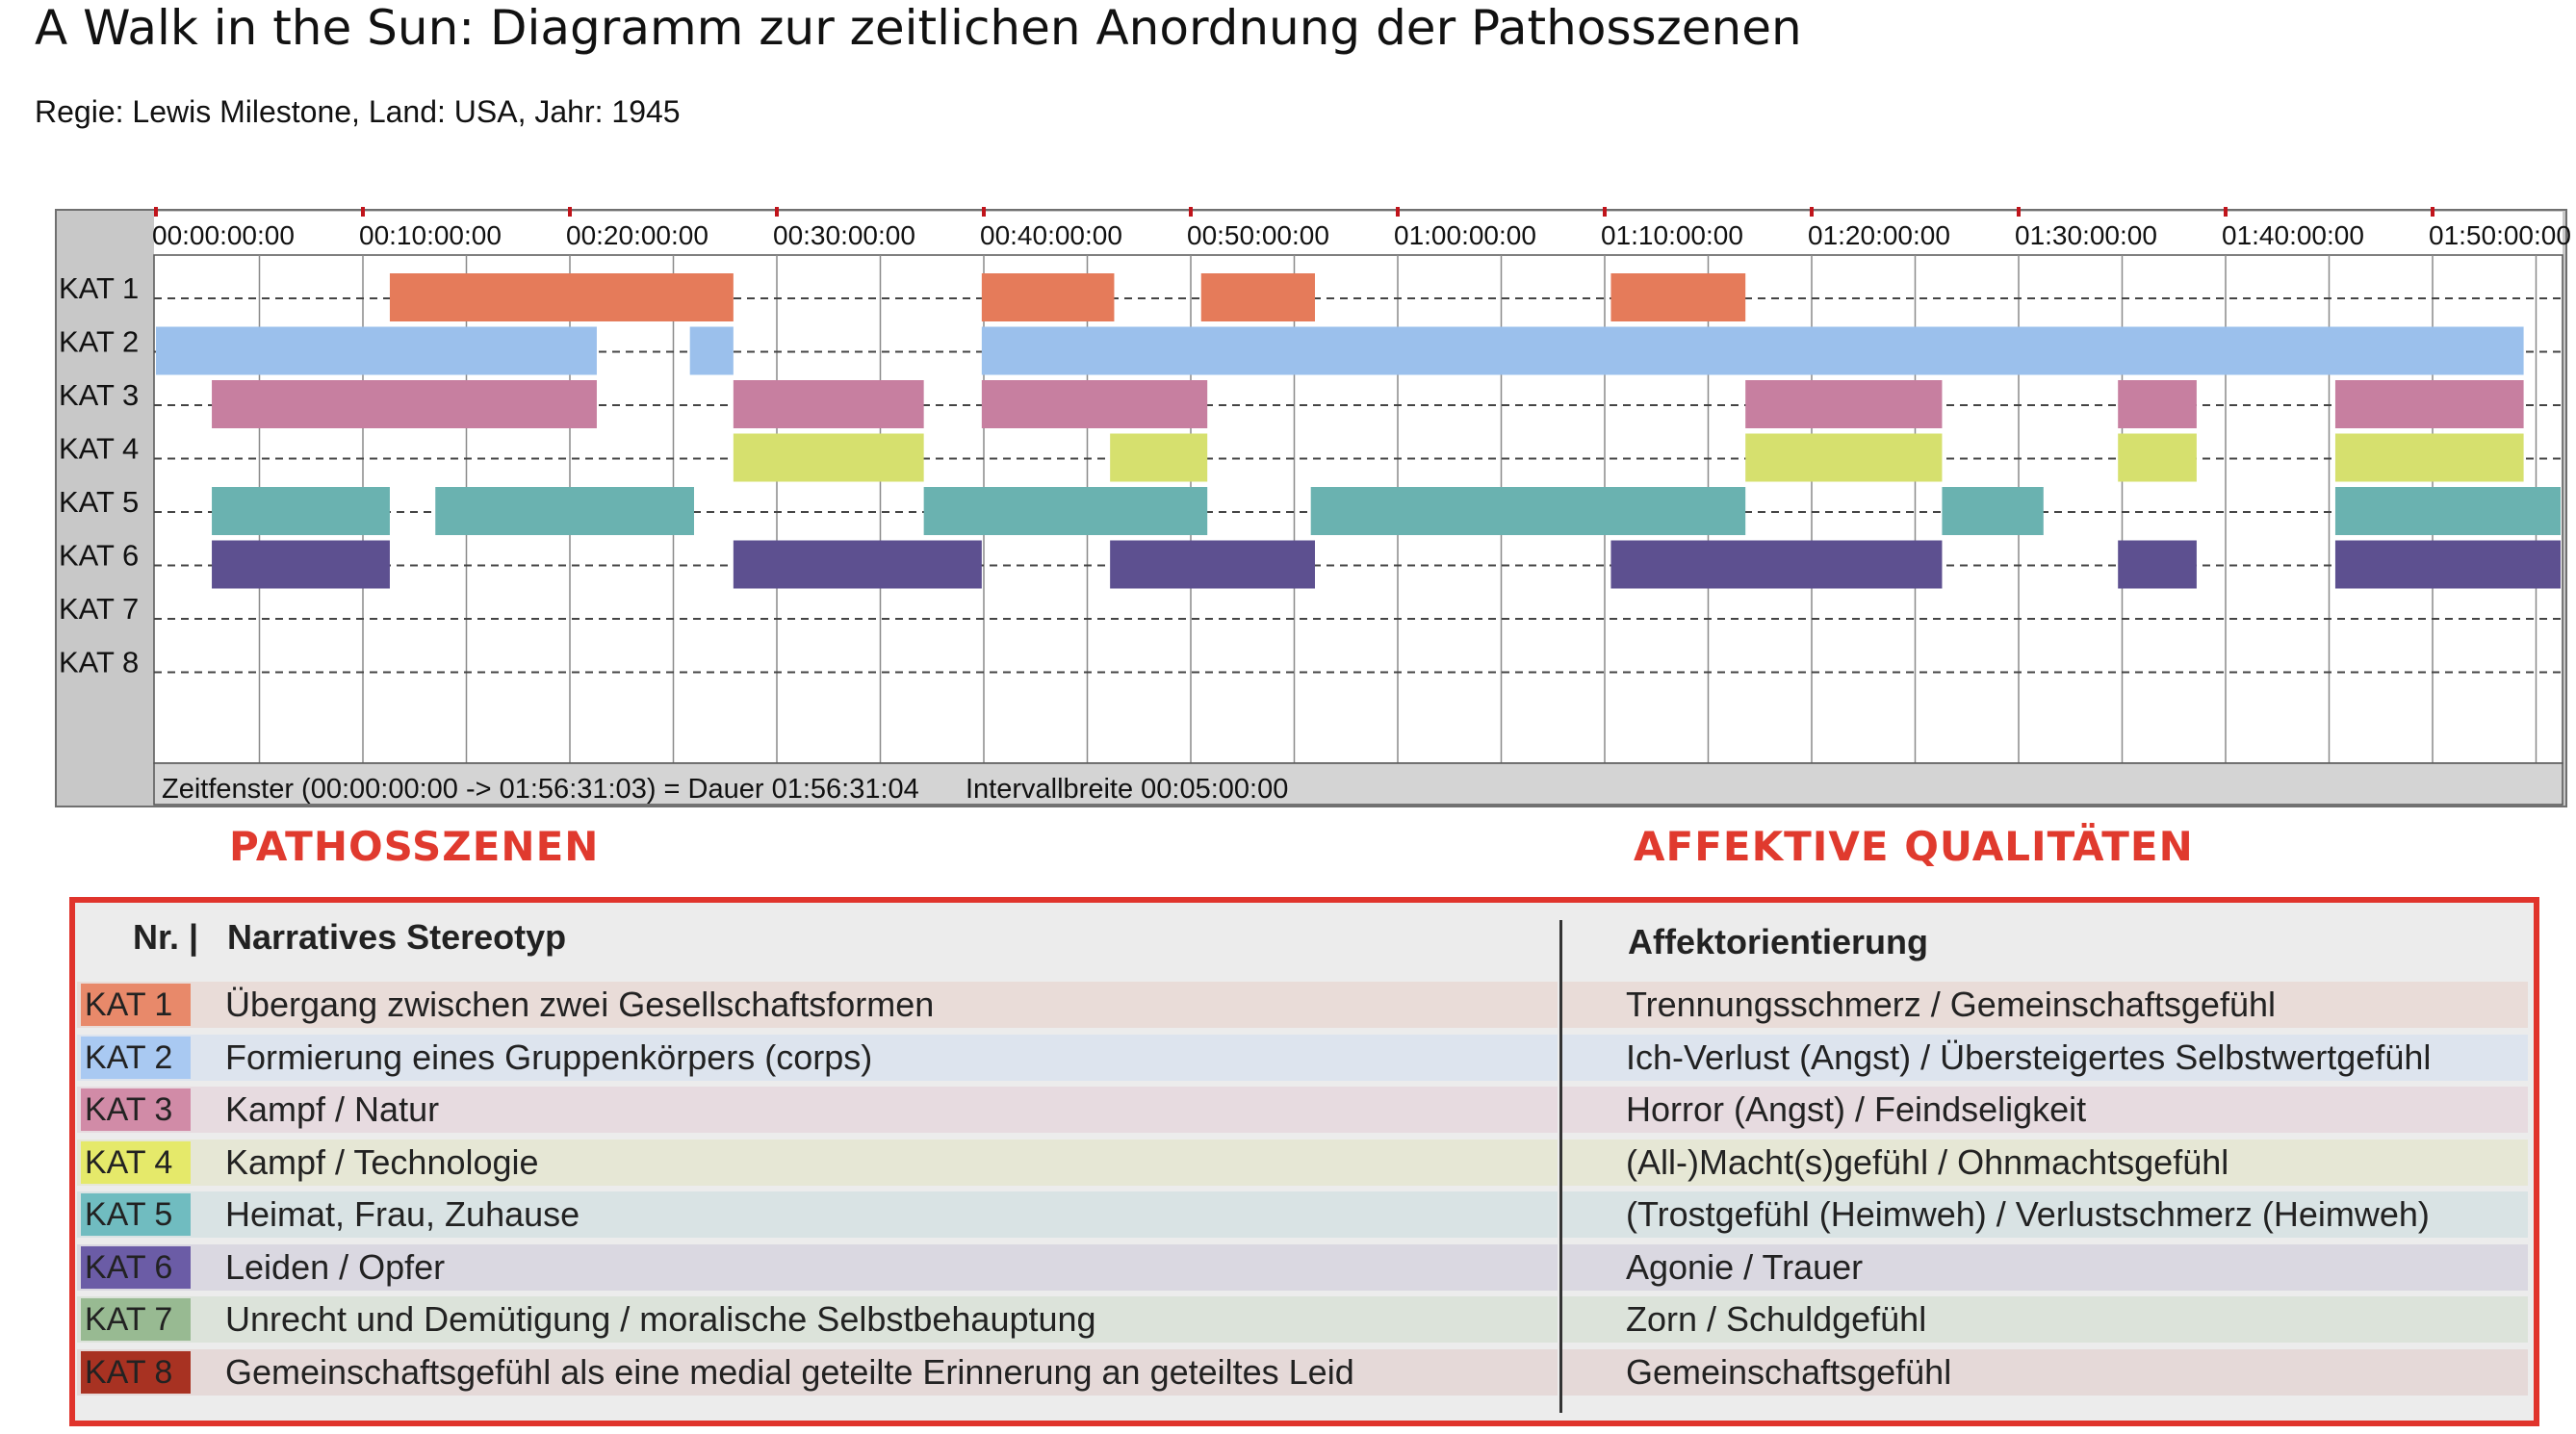 The width and height of the screenshot is (2576, 1434). Describe the element at coordinates (1672, 235) in the screenshot. I see `x-tick-label: 01:10:00:00` at that location.